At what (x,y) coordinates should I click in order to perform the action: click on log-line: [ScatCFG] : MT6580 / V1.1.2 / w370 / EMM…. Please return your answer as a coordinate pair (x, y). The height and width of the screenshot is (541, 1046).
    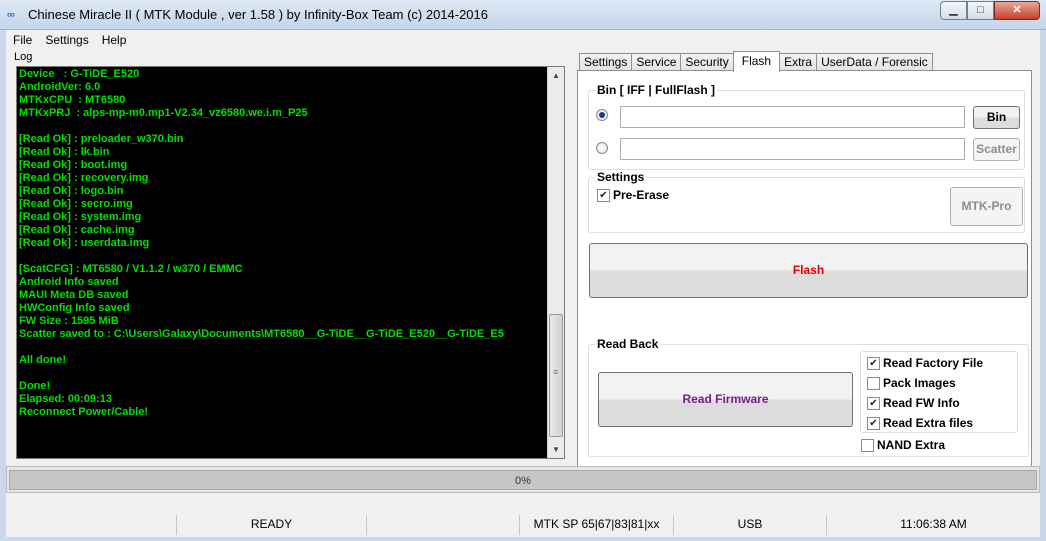
    Looking at the image, I should click on (131, 269).